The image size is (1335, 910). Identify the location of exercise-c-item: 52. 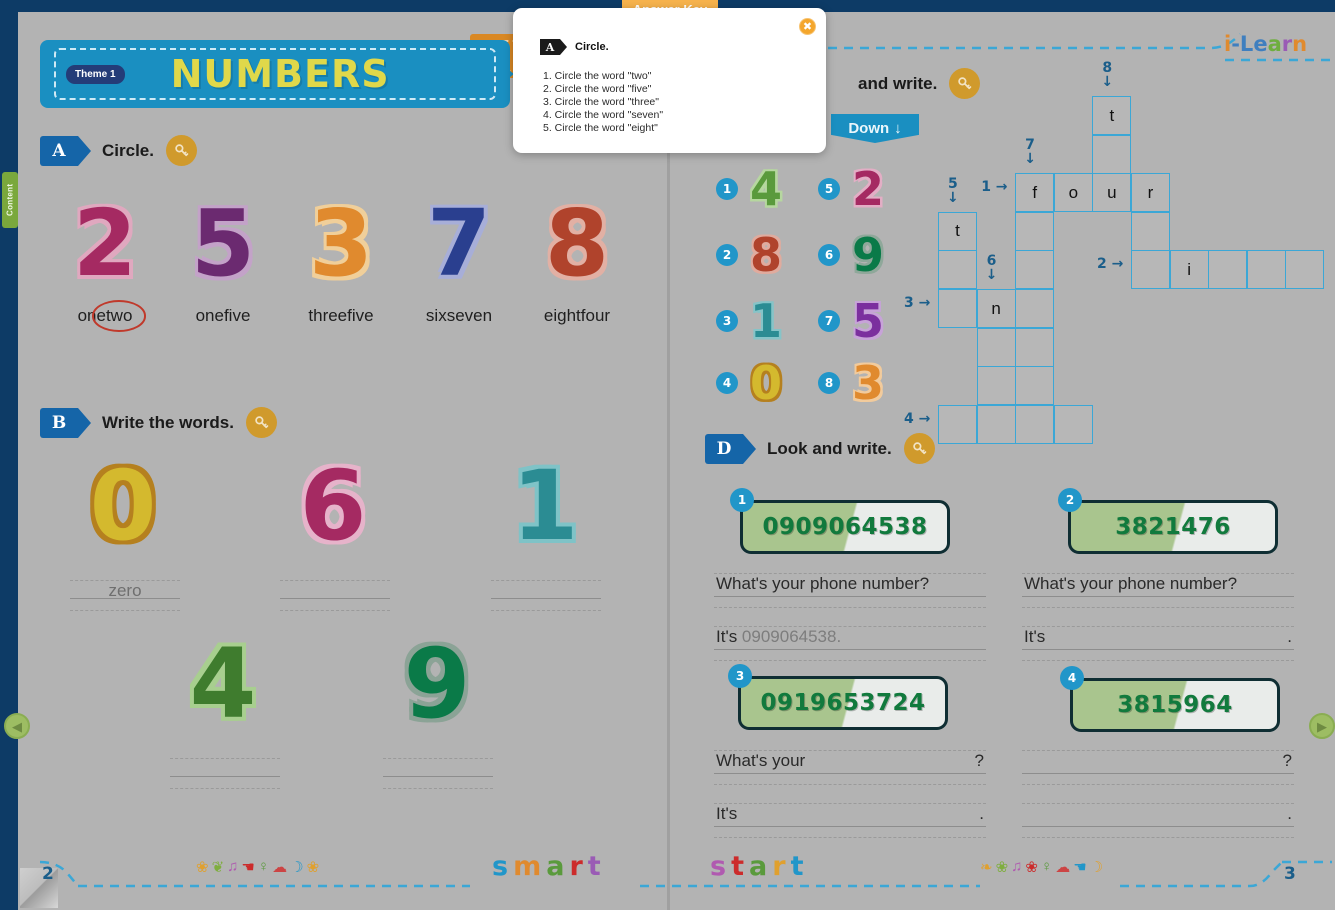
(851, 189).